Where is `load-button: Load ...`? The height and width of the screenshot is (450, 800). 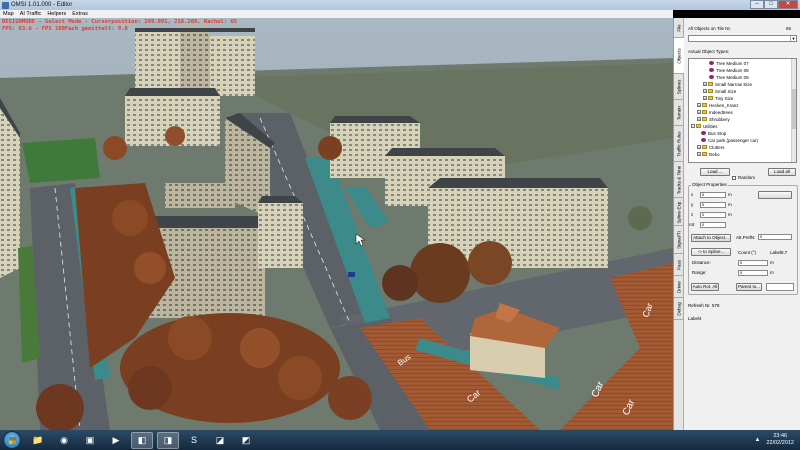 load-button: Load ... is located at coordinates (715, 172).